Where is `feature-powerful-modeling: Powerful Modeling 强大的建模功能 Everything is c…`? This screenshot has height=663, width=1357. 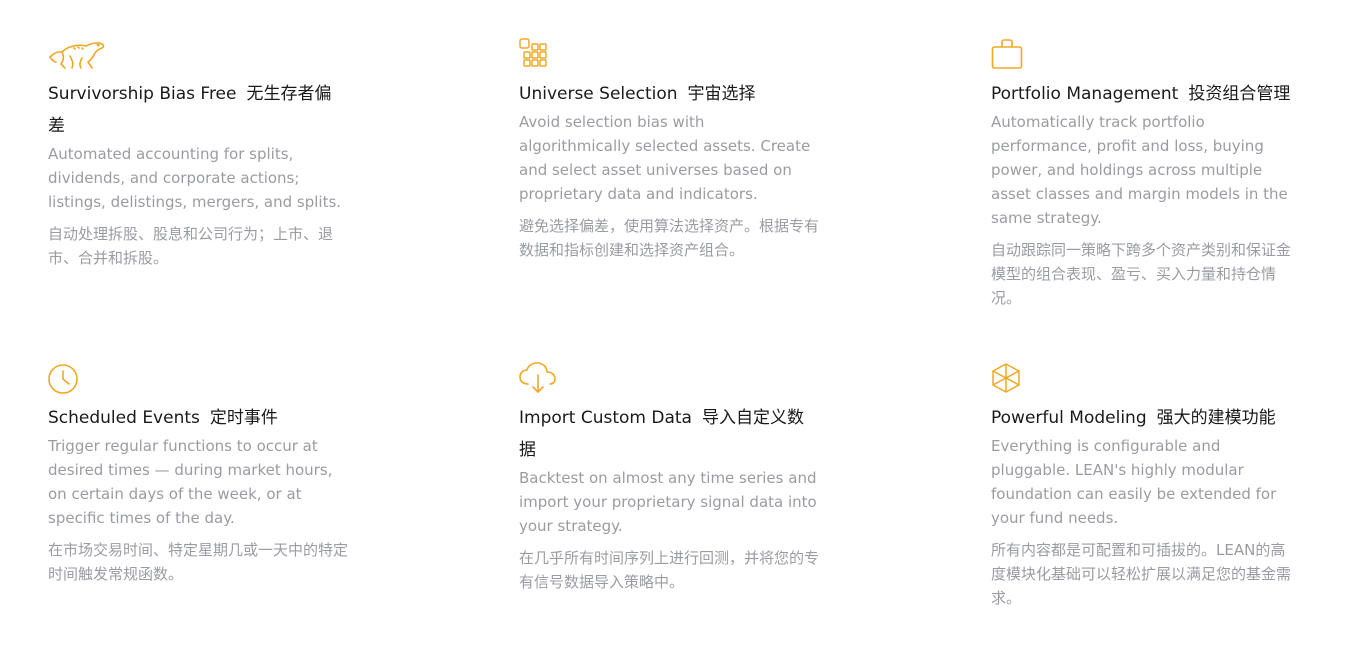
feature-powerful-modeling: Powerful Modeling 强大的建模功能 Everything is c… is located at coordinates (1141, 486).